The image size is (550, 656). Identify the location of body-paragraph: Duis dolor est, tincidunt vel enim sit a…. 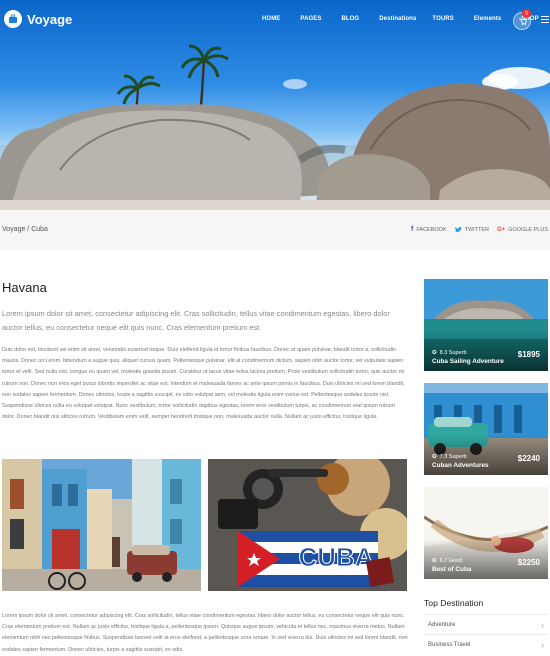
(203, 384).